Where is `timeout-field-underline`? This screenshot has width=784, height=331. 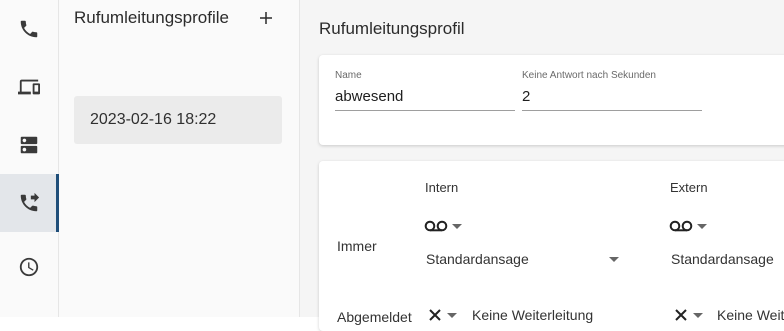 timeout-field-underline is located at coordinates (612, 110).